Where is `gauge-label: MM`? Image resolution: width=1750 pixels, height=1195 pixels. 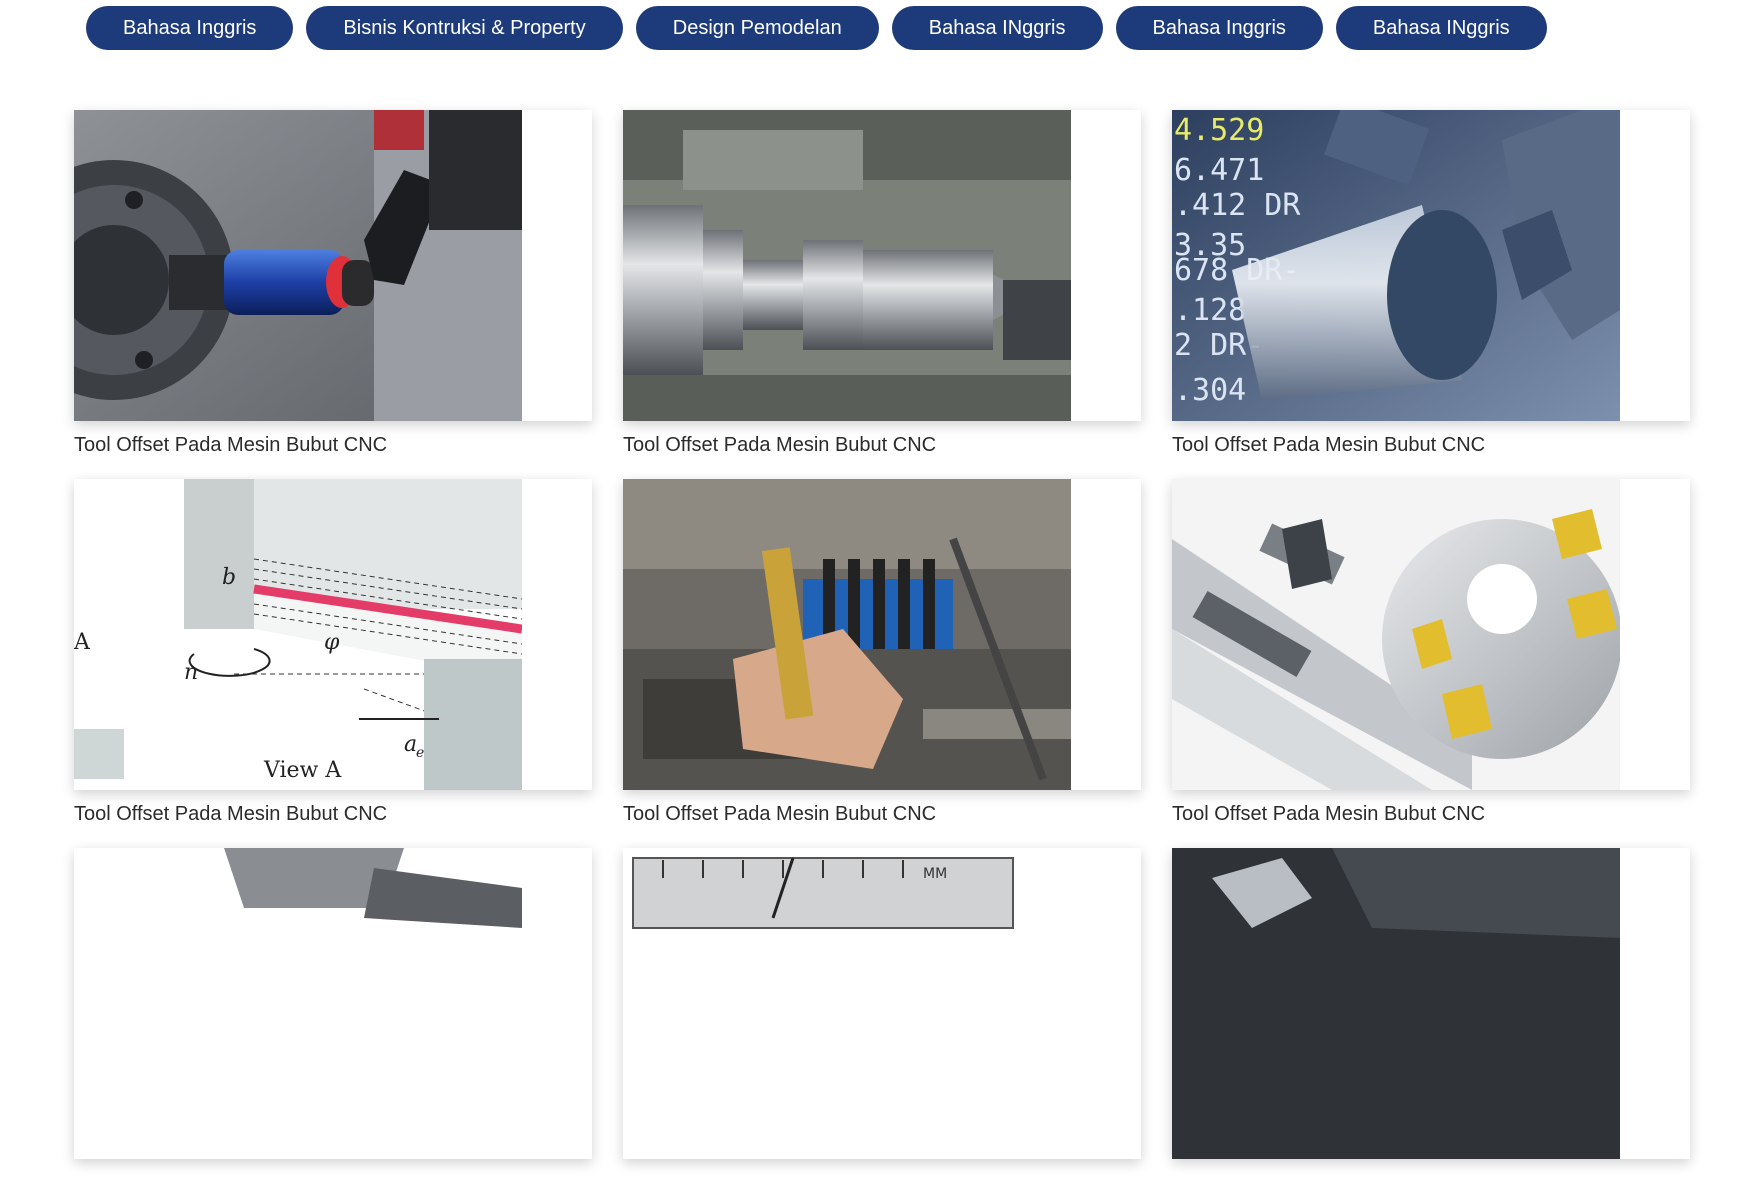
gauge-label: MM is located at coordinates (935, 874).